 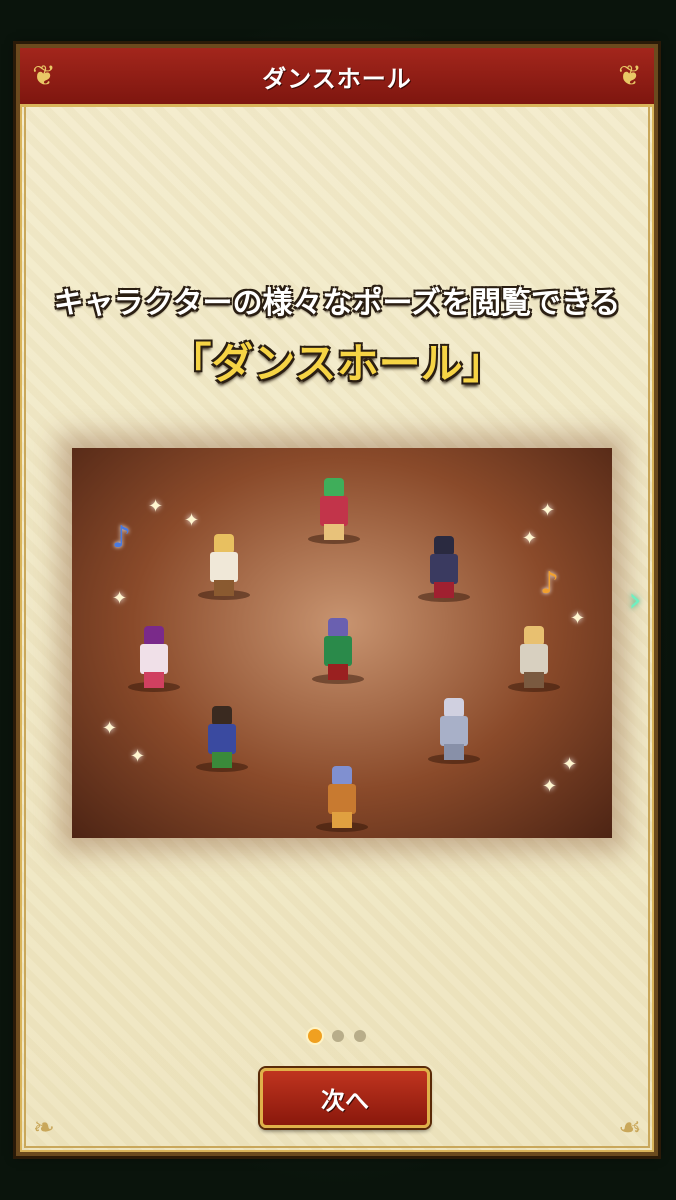 I want to click on ornament-icon: ☙, so click(x=630, y=1128).